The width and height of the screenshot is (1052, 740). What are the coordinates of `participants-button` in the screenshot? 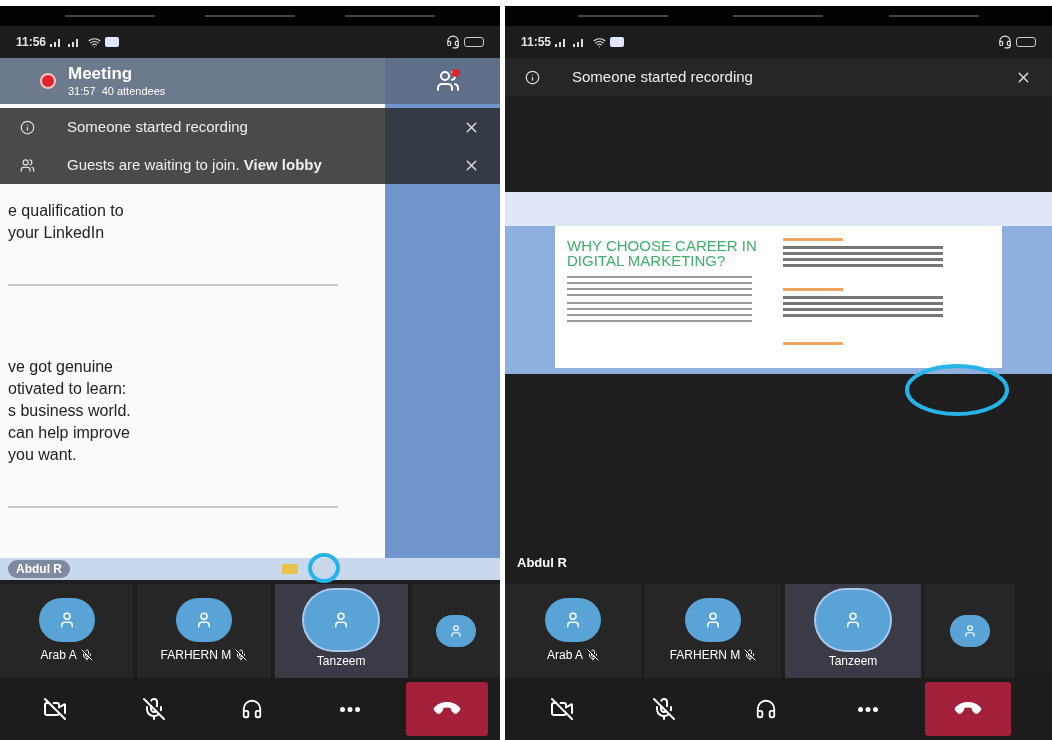 It's located at (448, 81).